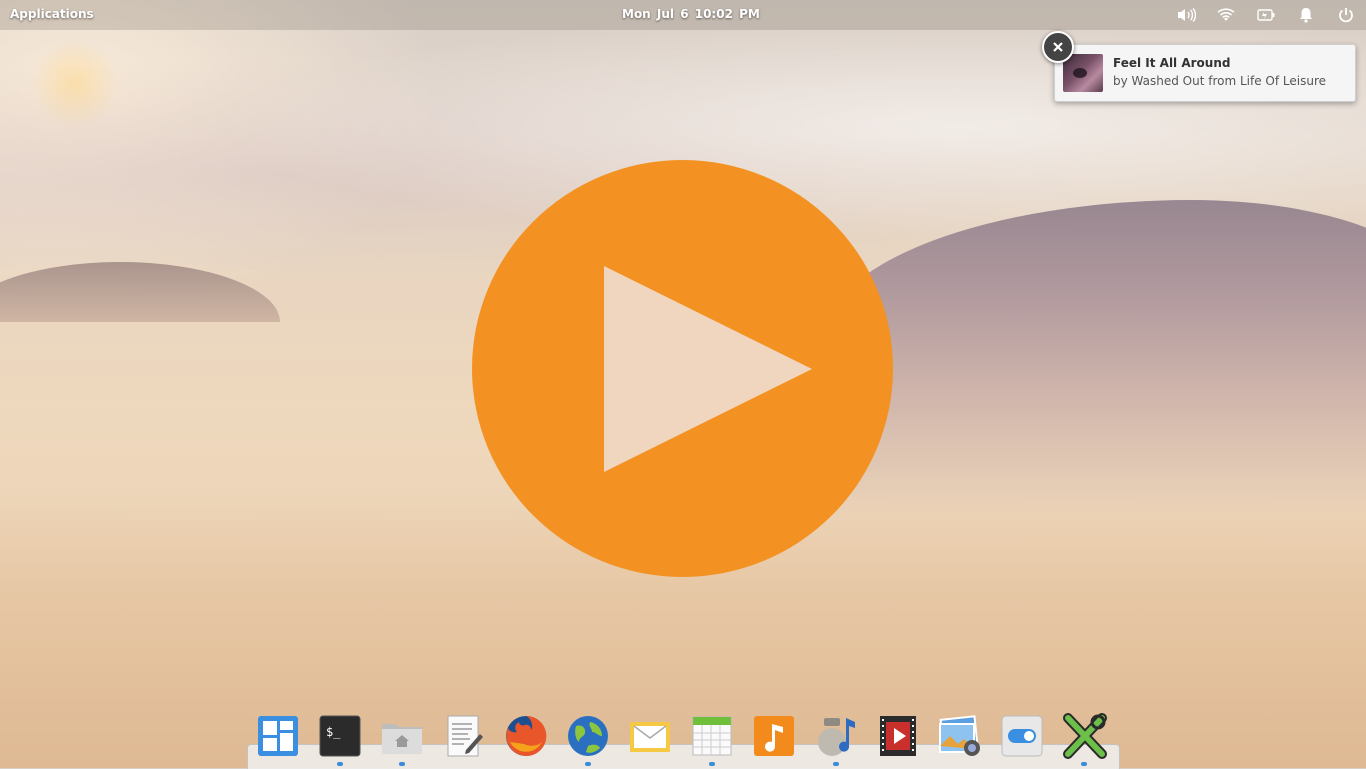 Image resolution: width=1366 pixels, height=769 pixels. What do you see at coordinates (1346, 15) in the screenshot?
I see `power-icon` at bounding box center [1346, 15].